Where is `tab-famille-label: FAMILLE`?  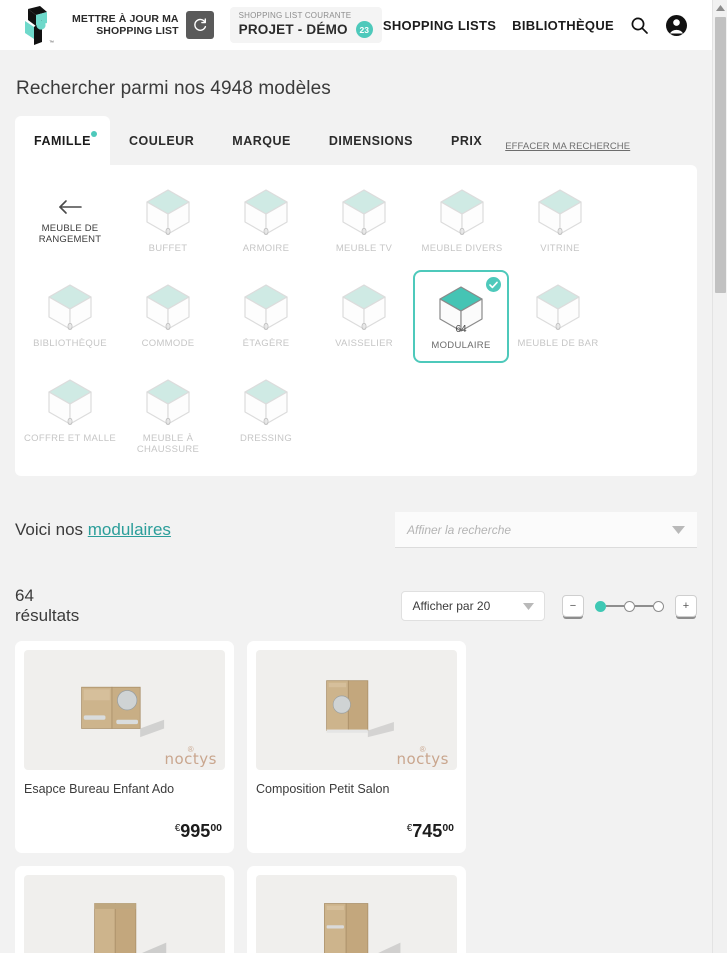 tab-famille-label: FAMILLE is located at coordinates (62, 140).